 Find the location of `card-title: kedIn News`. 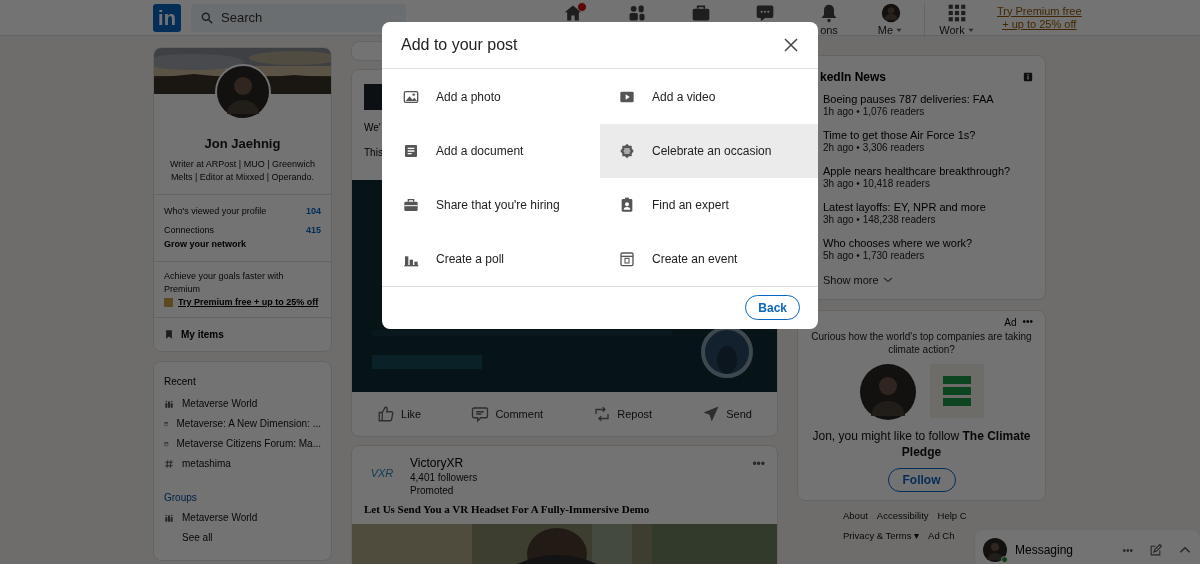

card-title: kedIn News is located at coordinates (853, 77).